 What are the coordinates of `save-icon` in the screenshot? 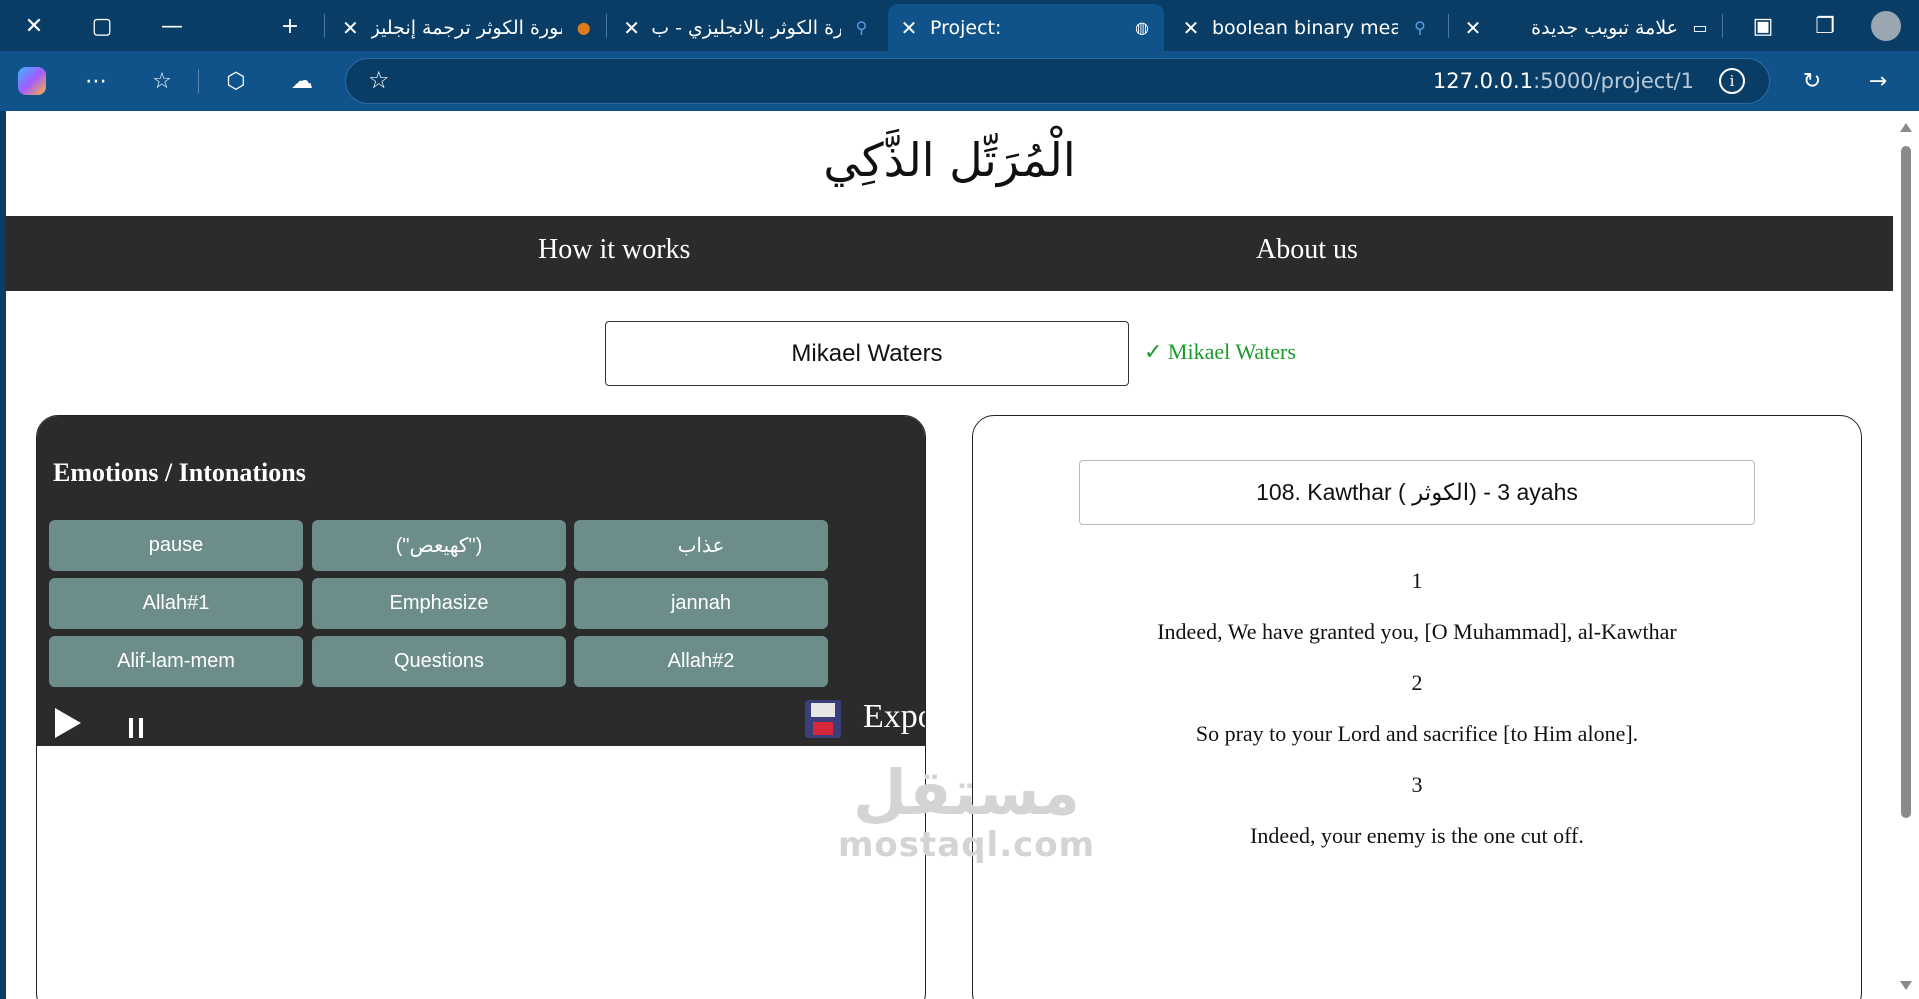 It's located at (823, 719).